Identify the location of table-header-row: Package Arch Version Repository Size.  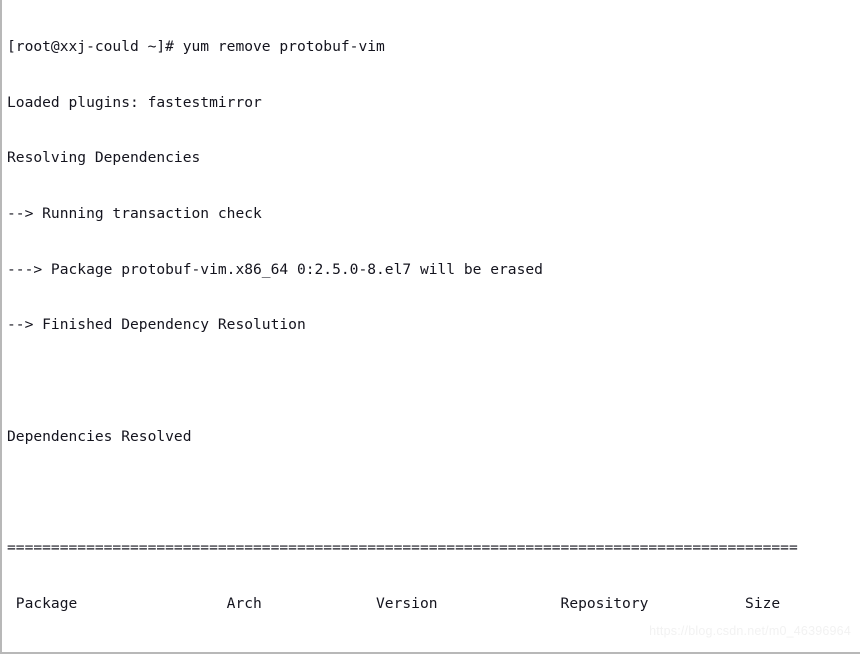
(394, 603).